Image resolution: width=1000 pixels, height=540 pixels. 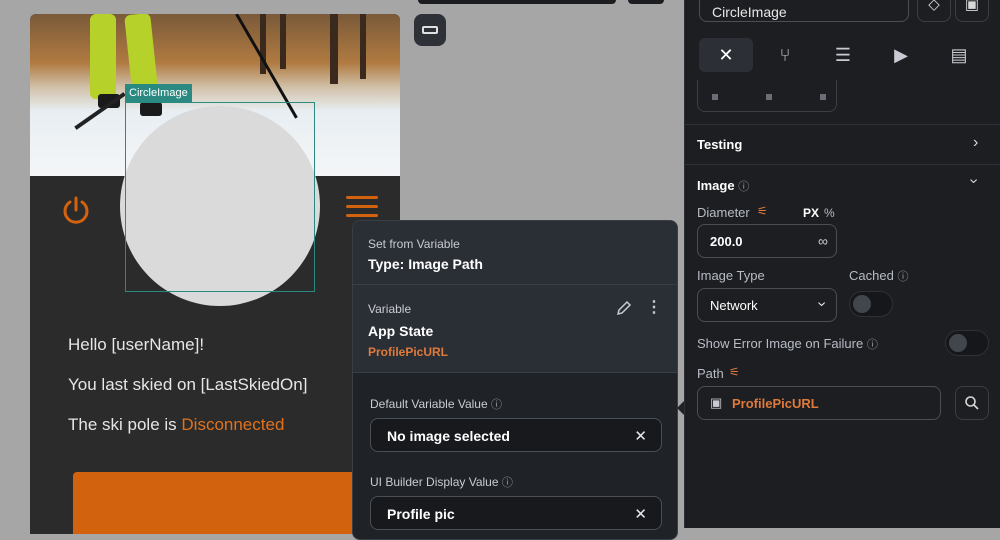 I want to click on cached-label: Cached ⓘ, so click(x=878, y=276).